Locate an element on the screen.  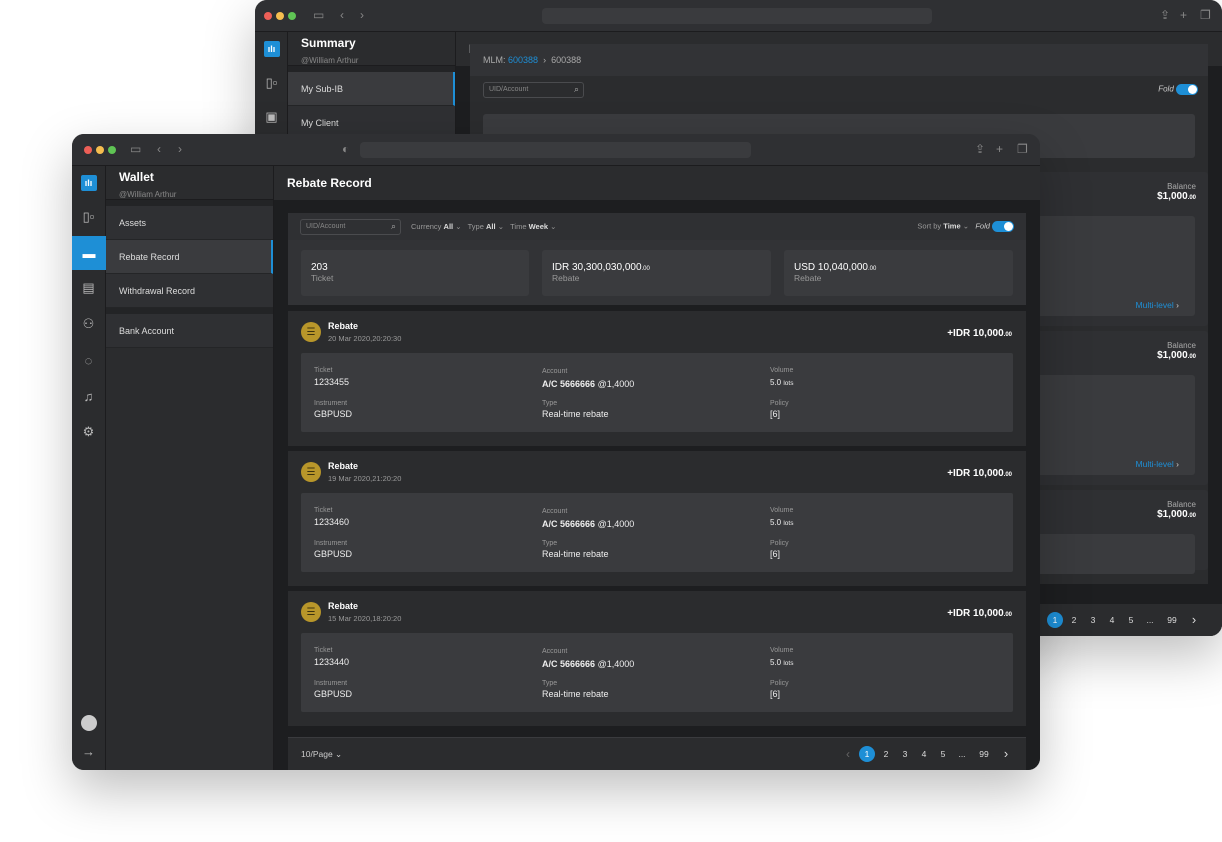
volume-value: 5.0 is located at coordinates (776, 662).